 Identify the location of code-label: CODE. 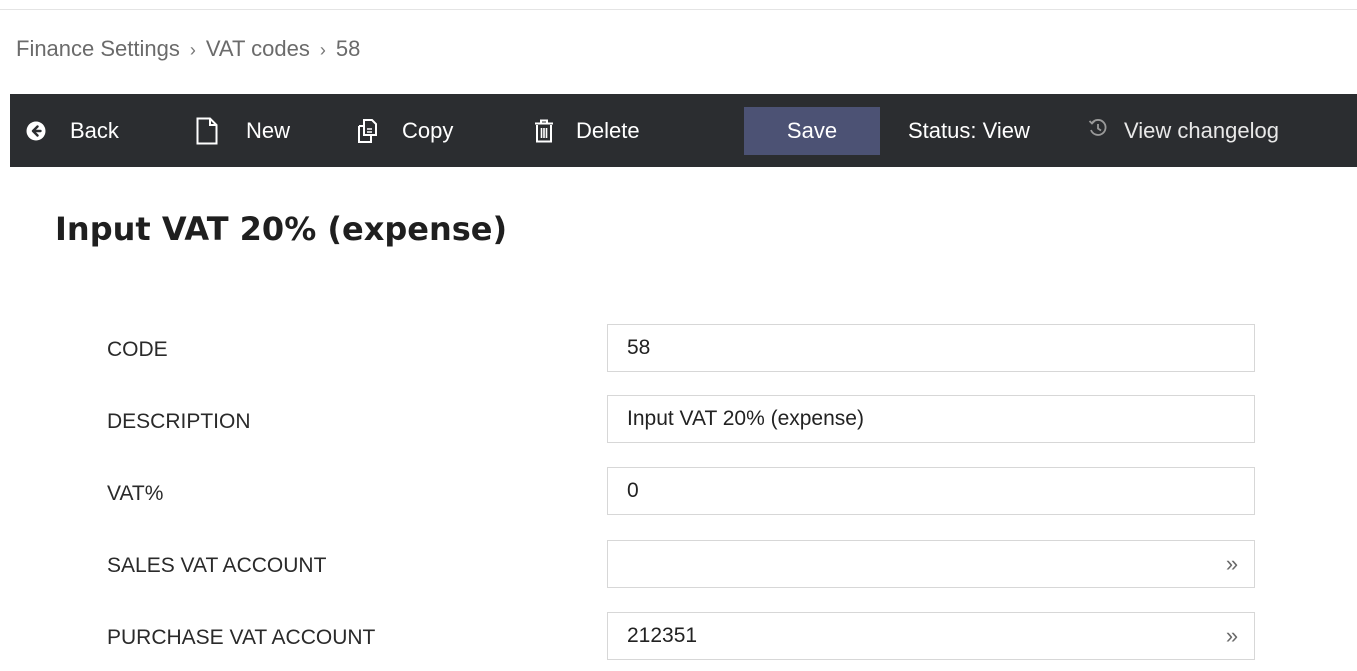
(137, 349).